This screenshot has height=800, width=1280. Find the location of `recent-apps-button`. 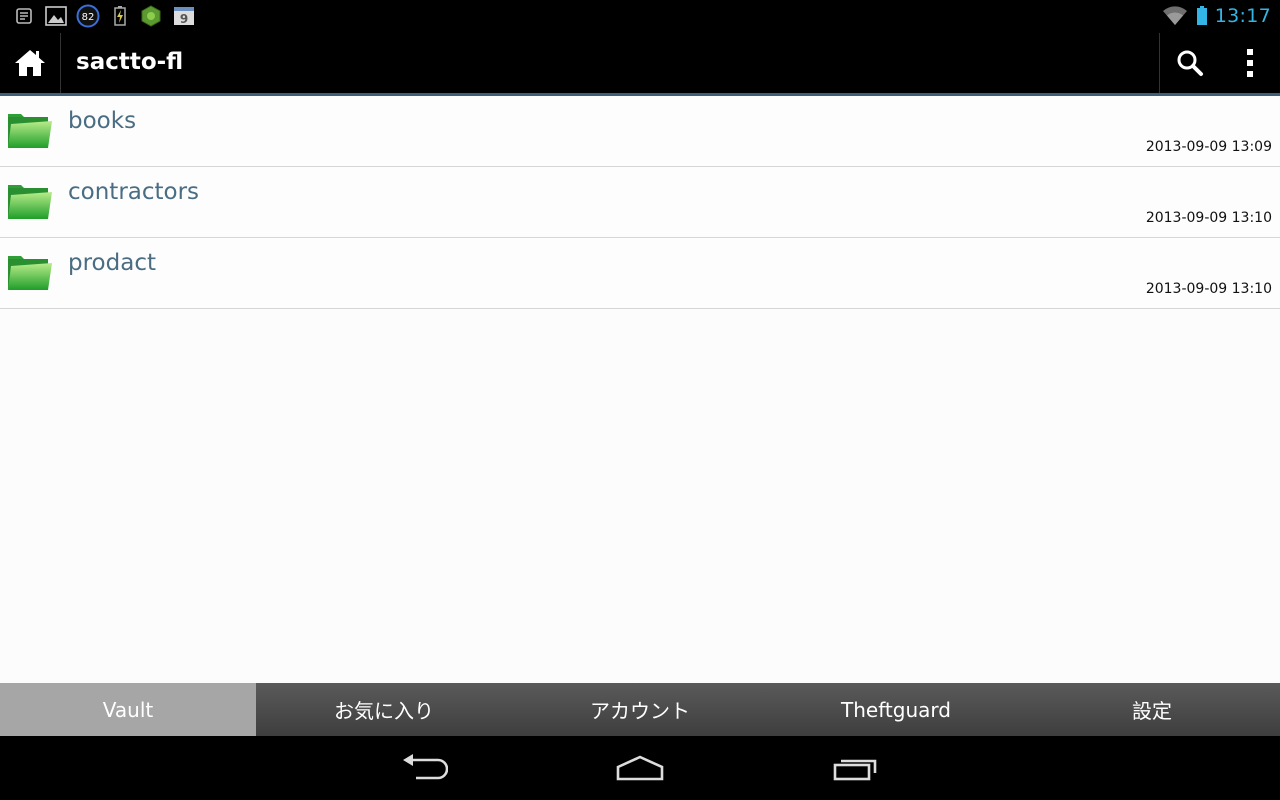

recent-apps-button is located at coordinates (857, 768).